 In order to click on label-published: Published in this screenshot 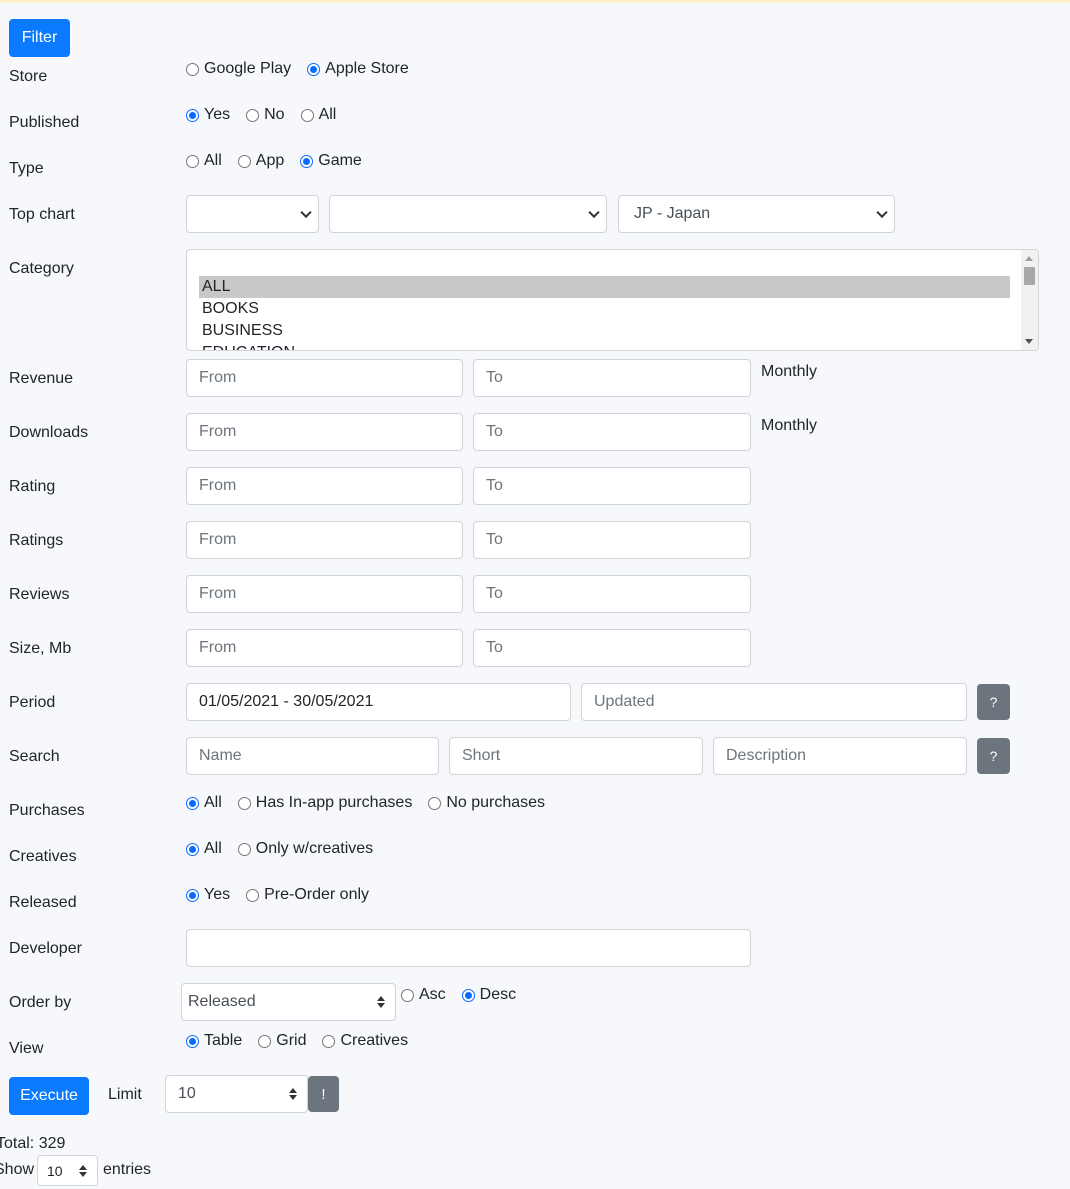, I will do `click(44, 122)`.